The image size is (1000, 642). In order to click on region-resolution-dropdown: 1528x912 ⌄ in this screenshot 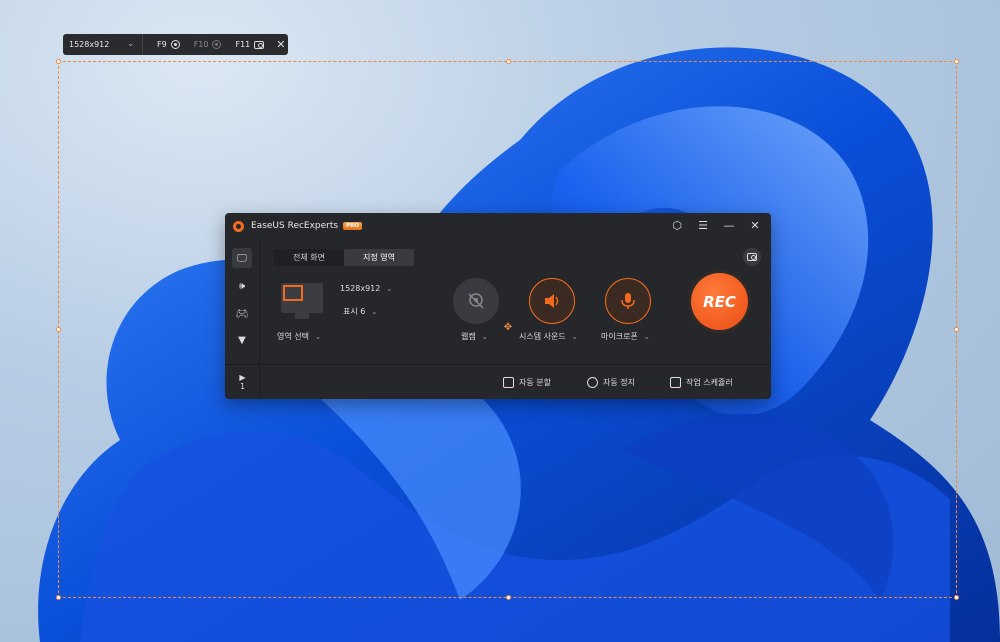, I will do `click(103, 44)`.